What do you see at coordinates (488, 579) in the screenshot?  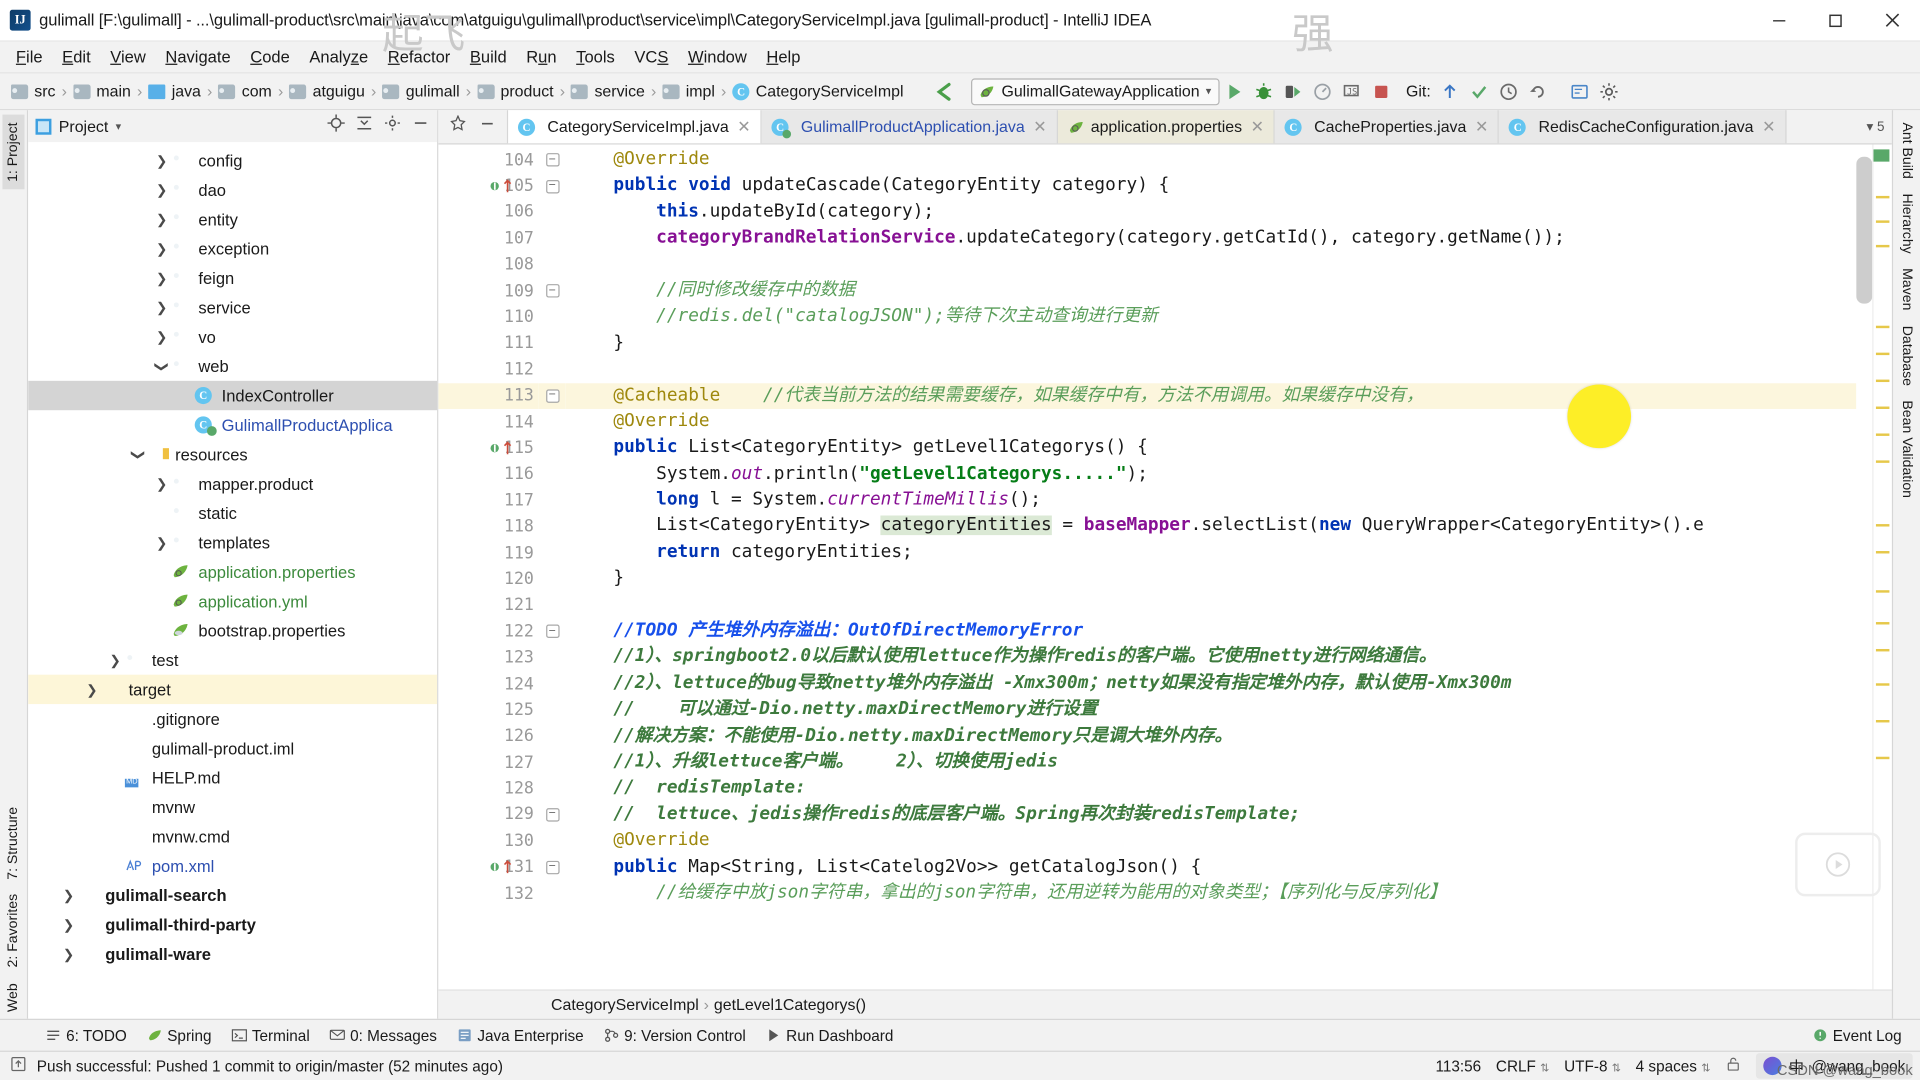 I see `line-number: 120` at bounding box center [488, 579].